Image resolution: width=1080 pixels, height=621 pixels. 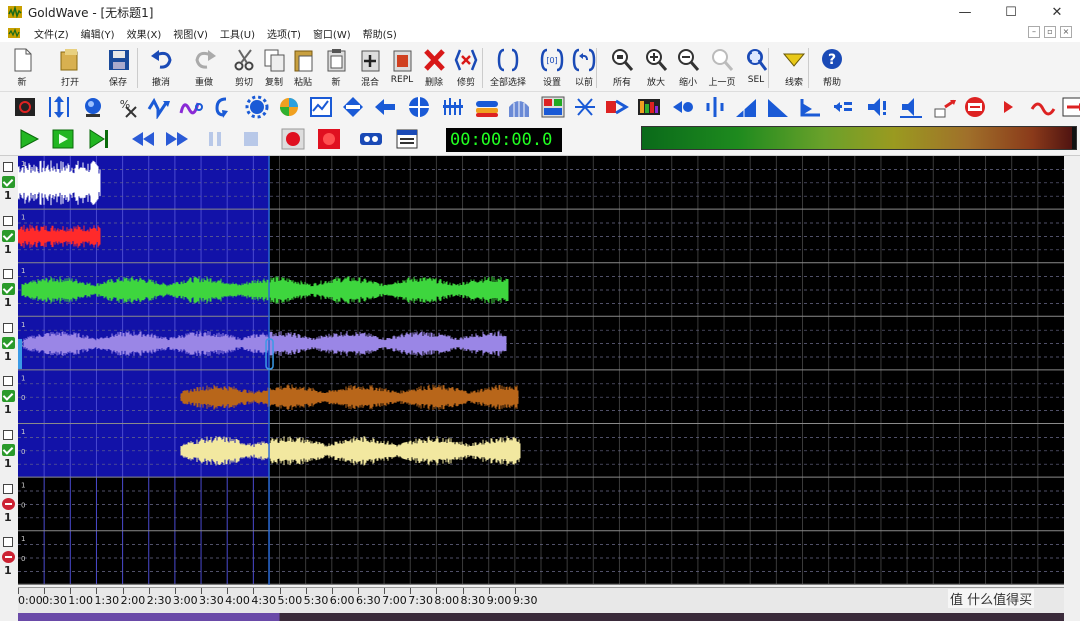 What do you see at coordinates (22, 68) in the screenshot?
I see `new-file-button: 新` at bounding box center [22, 68].